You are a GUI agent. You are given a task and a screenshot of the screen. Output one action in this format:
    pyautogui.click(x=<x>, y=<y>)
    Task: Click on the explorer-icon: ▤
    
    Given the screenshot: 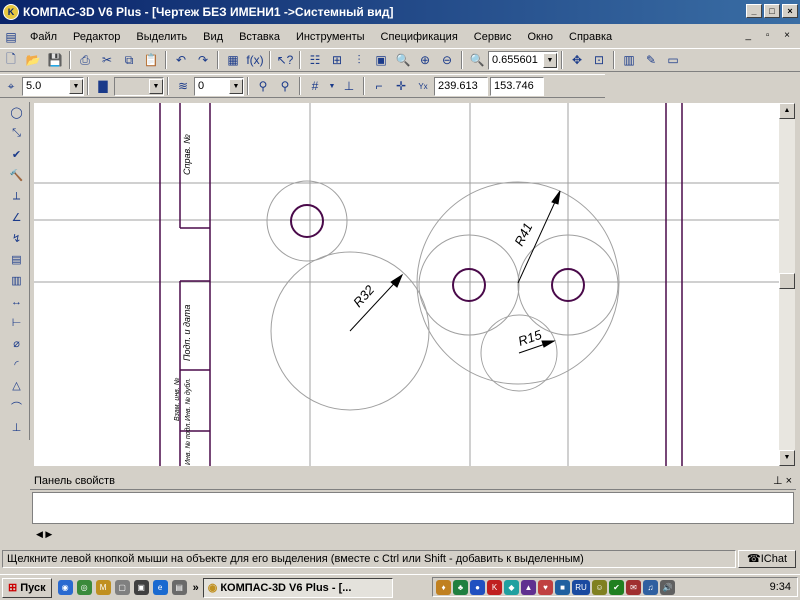 What is the action you would take?
    pyautogui.click(x=179, y=587)
    